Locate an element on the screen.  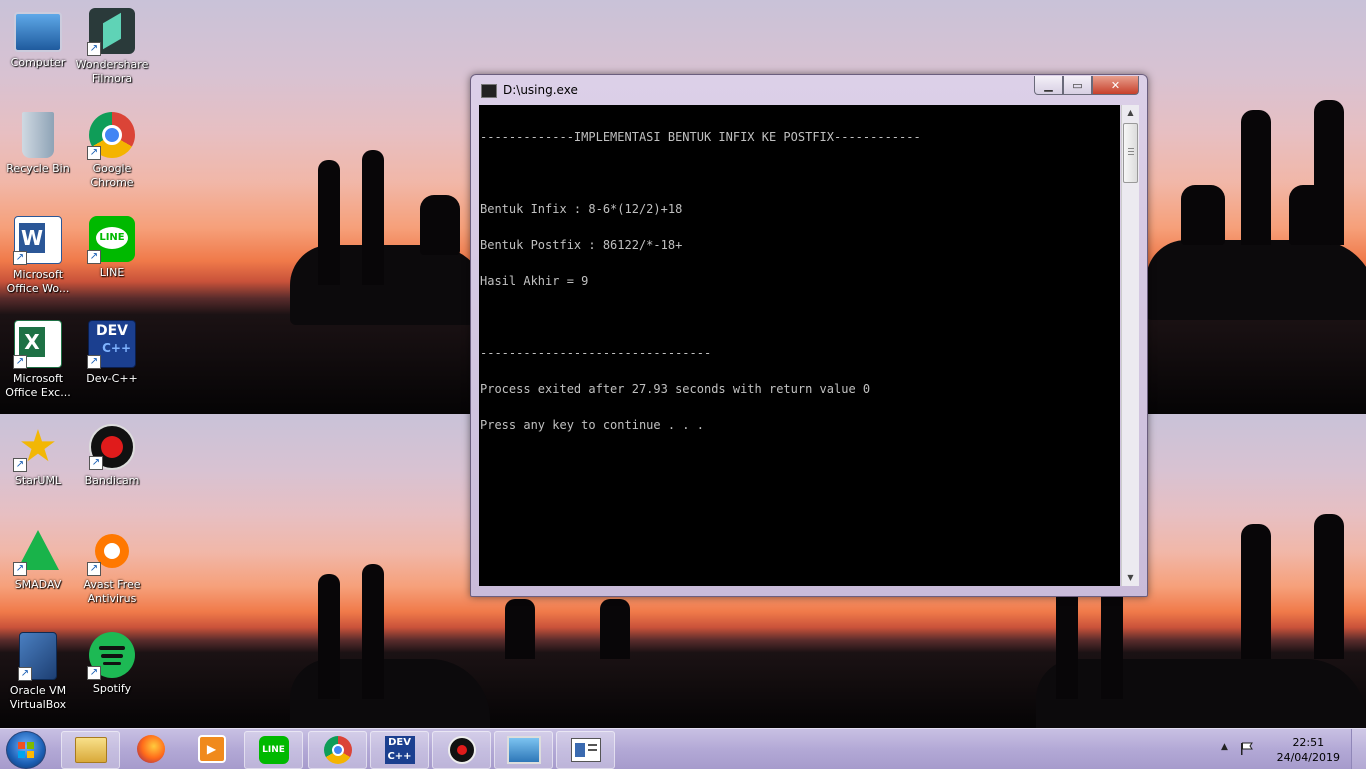
line-icon: LINE ↗ is located at coordinates (111, 240).